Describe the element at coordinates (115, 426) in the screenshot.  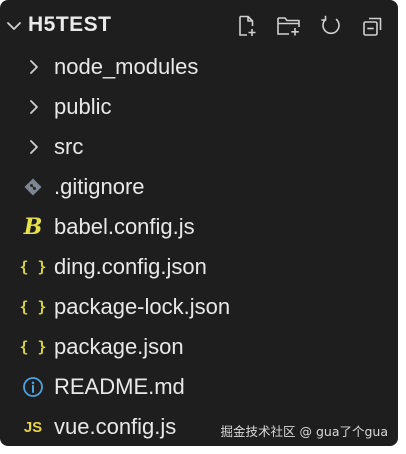
I see `tree-item-label: vue.config.js` at that location.